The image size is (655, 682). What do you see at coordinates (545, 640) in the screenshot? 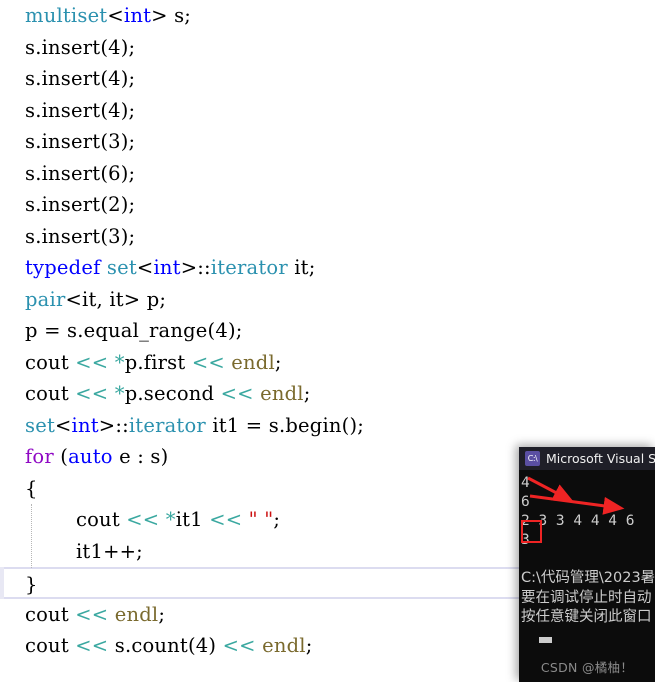
I see `console-cursor` at bounding box center [545, 640].